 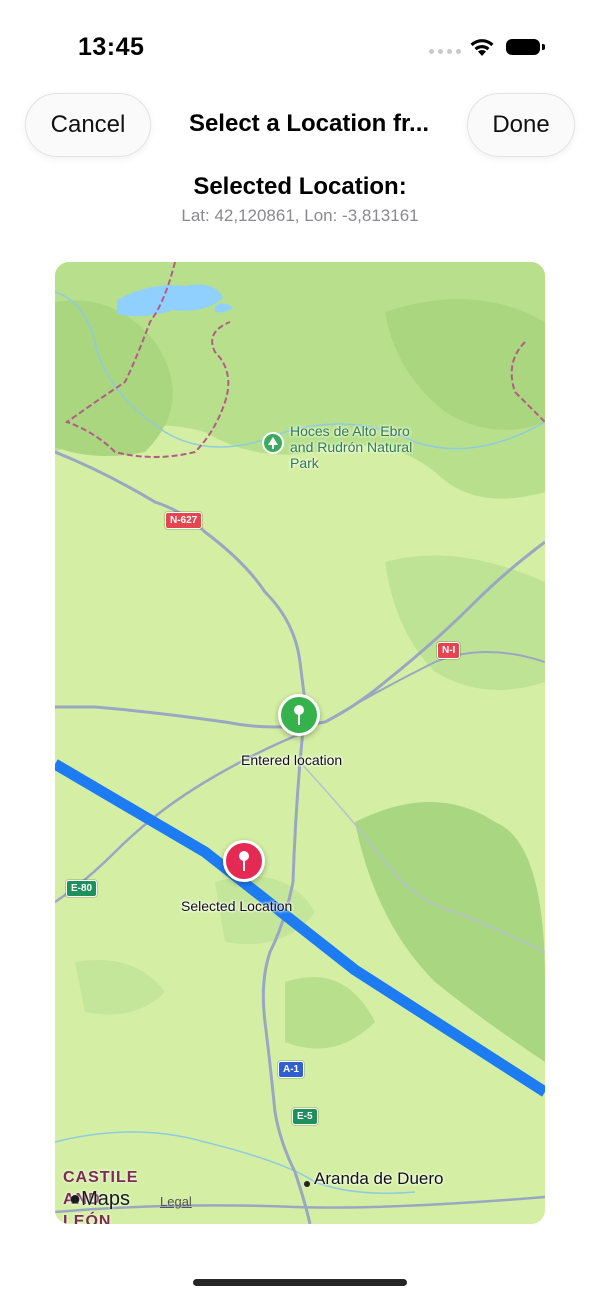 What do you see at coordinates (445, 51) in the screenshot?
I see `cellular-signal-icon` at bounding box center [445, 51].